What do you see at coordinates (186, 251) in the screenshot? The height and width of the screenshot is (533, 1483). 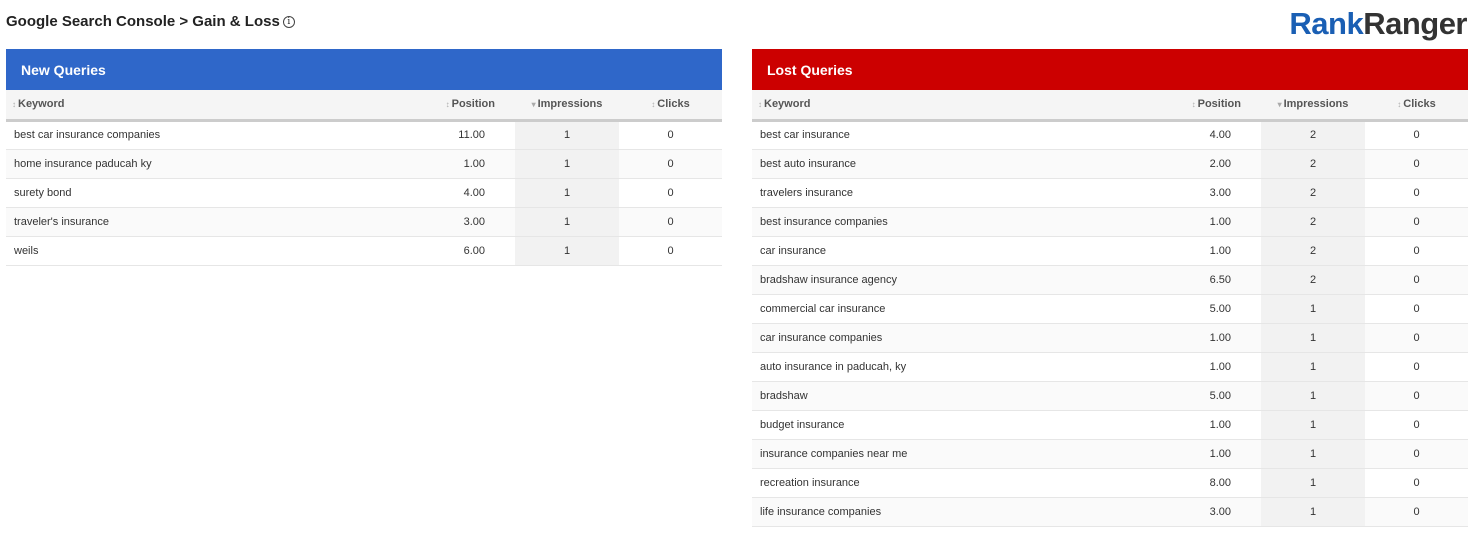 I see `keyword-cell: weils` at bounding box center [186, 251].